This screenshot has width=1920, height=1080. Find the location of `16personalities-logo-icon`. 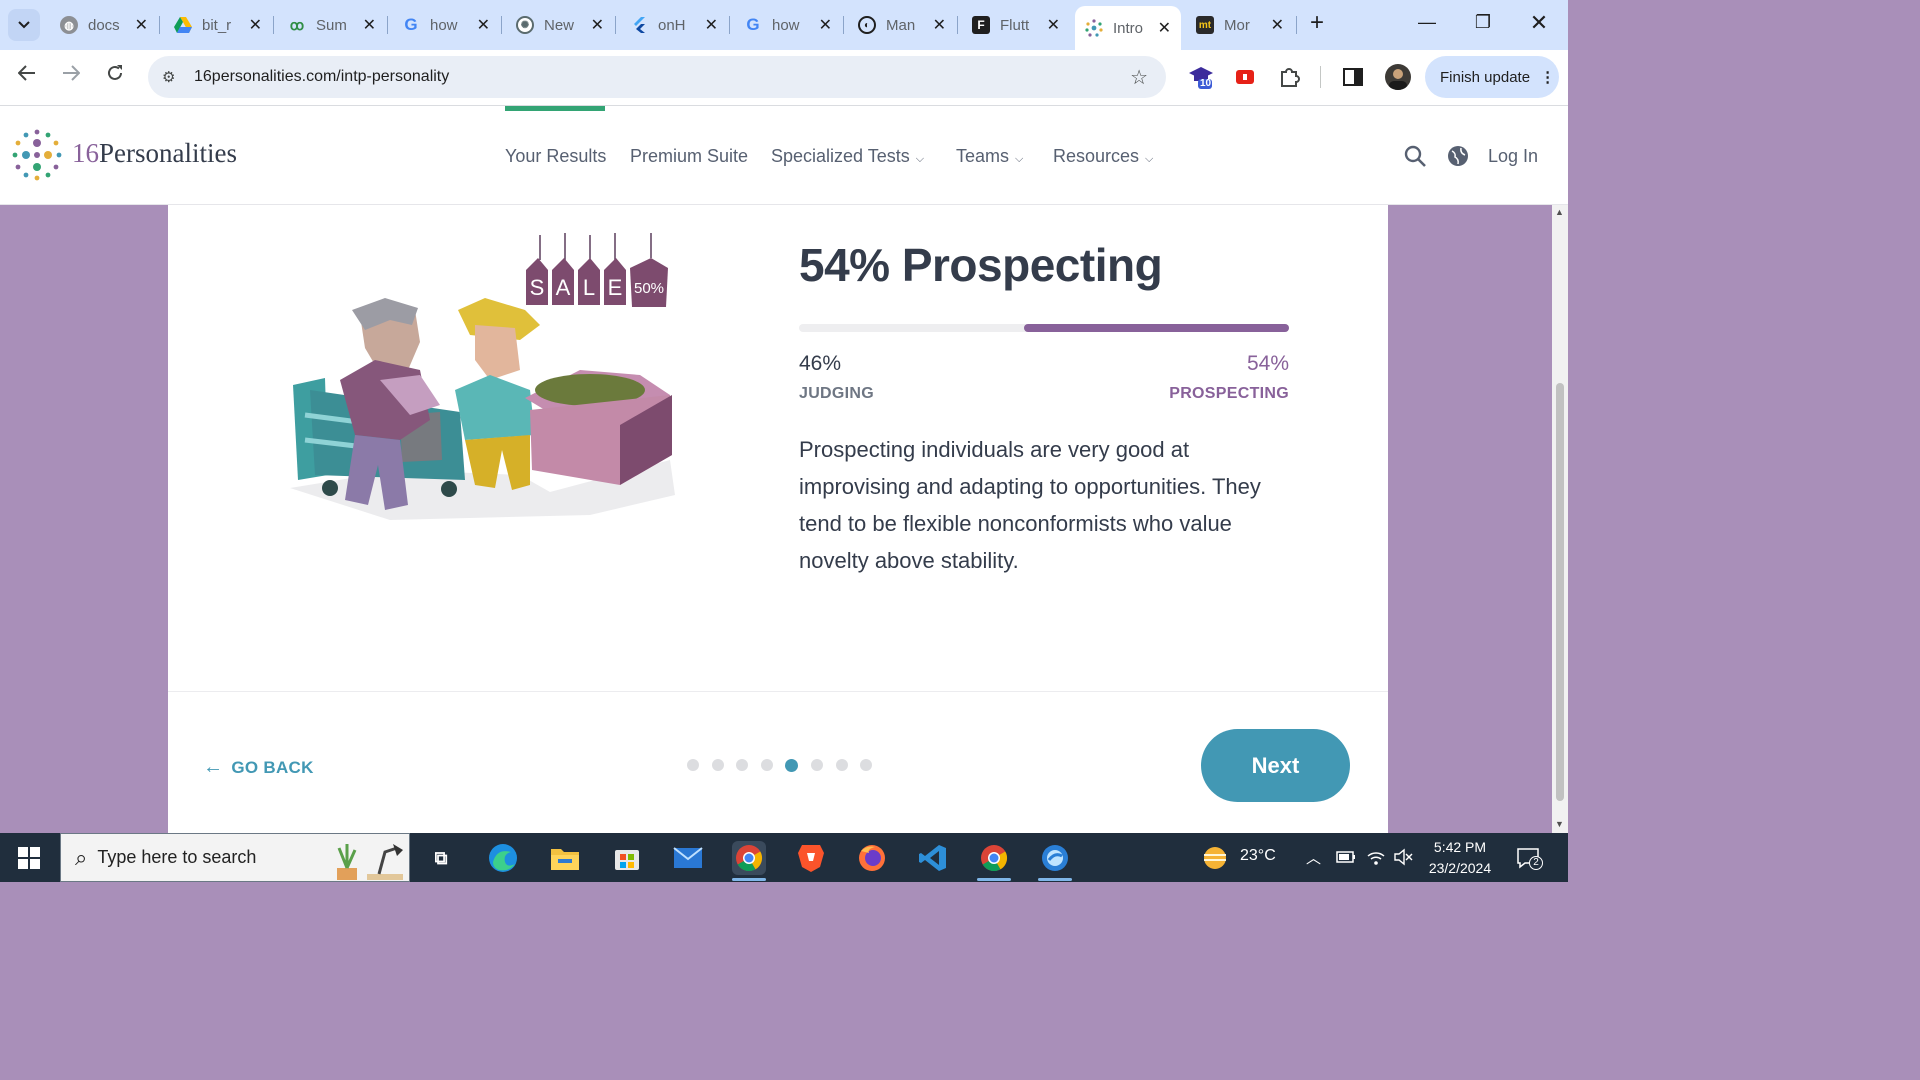

16personalities-logo-icon is located at coordinates (37, 155).